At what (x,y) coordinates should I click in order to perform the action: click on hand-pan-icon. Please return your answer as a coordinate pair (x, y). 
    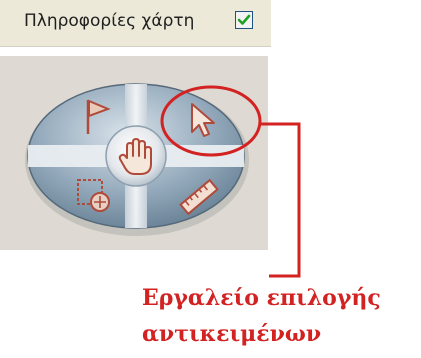
    Looking at the image, I should click on (135, 156).